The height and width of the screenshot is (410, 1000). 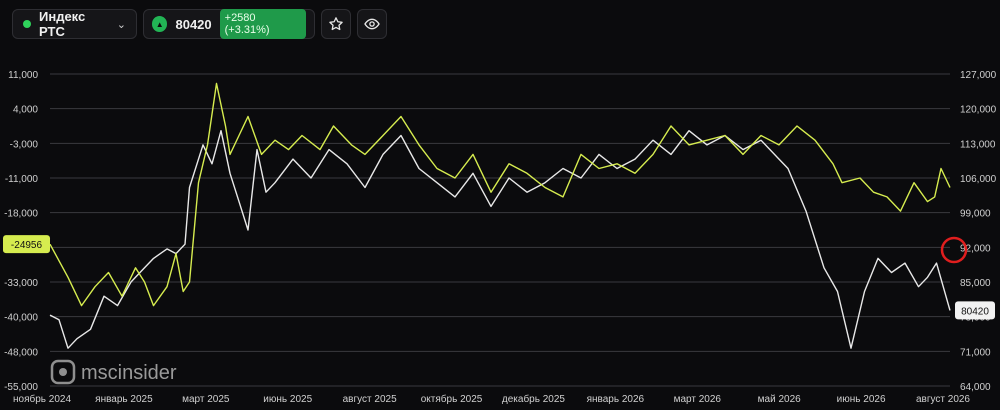 I want to click on watermark: mscinsider, so click(x=113, y=372).